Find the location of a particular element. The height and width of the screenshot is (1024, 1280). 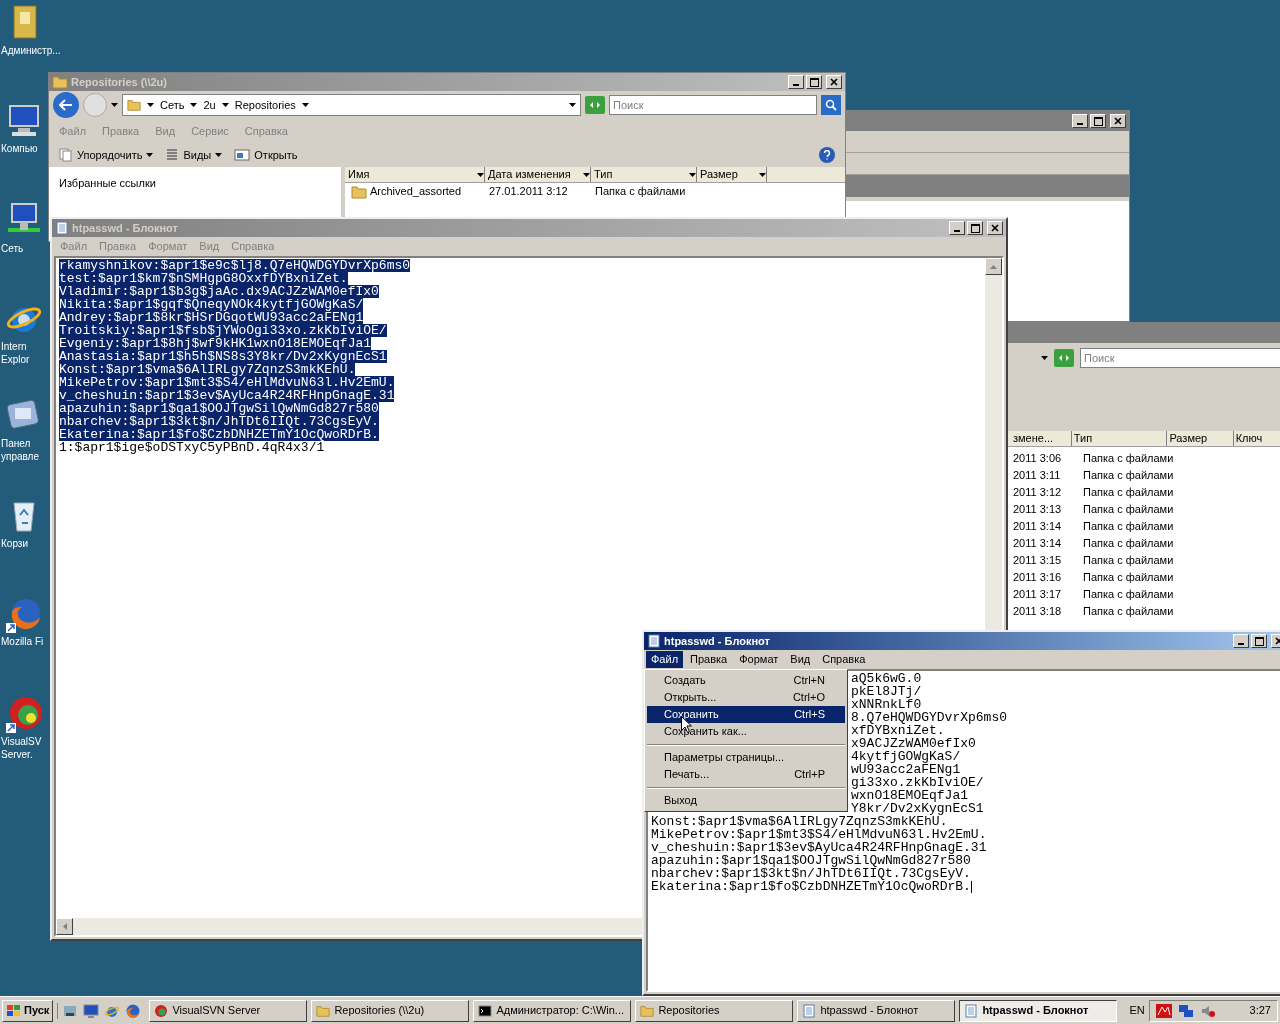

text-line: Y8kr/Dv2xKygnEcS1 is located at coordinates (917, 808).